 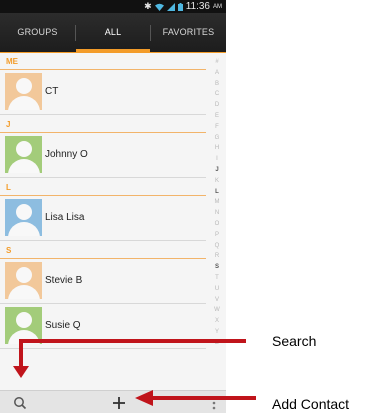 I want to click on index-letter: M, so click(x=217, y=202).